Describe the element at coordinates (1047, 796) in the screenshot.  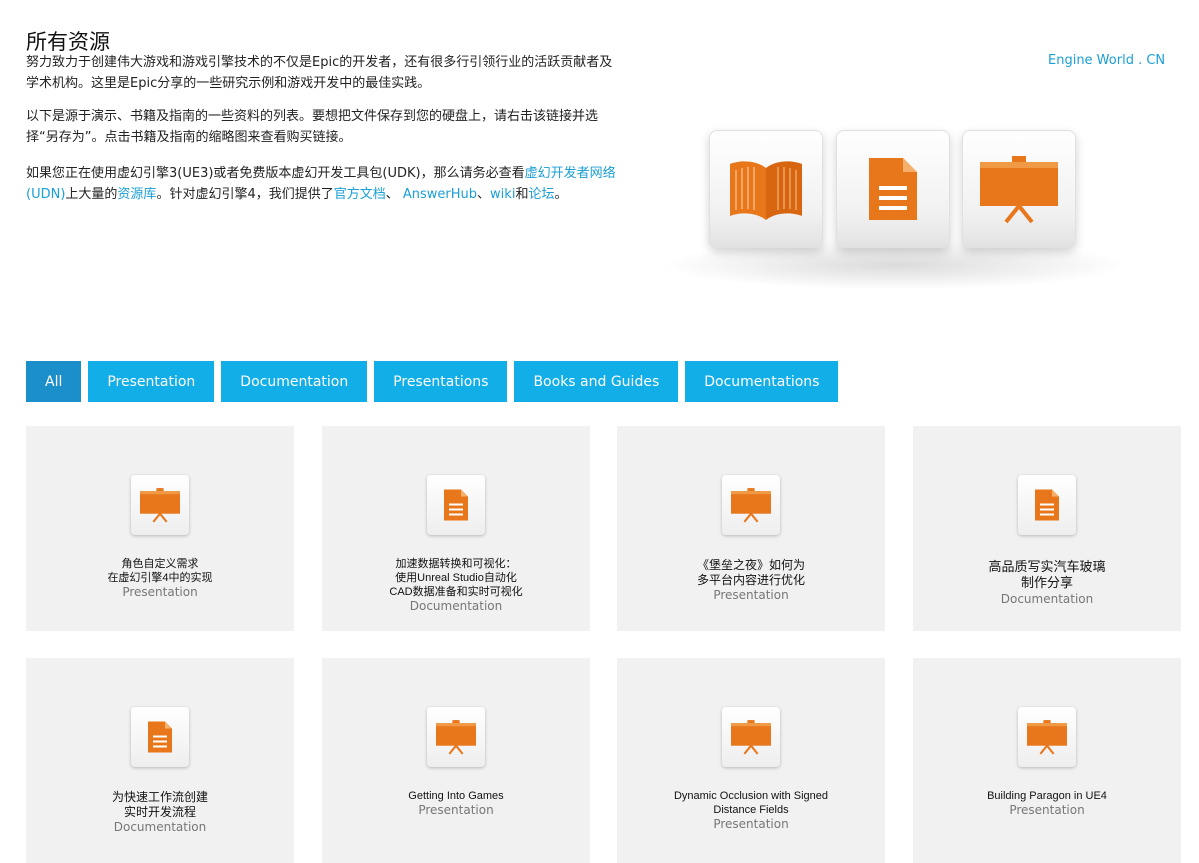
I see `card-title: Building Paragon in UE4` at that location.